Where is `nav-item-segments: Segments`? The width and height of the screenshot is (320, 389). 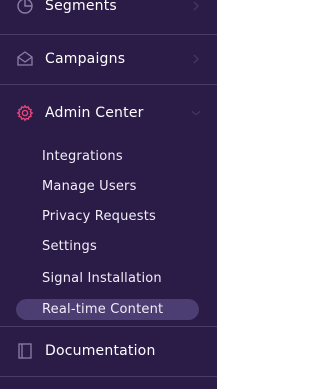 nav-item-segments: Segments is located at coordinates (108, 9).